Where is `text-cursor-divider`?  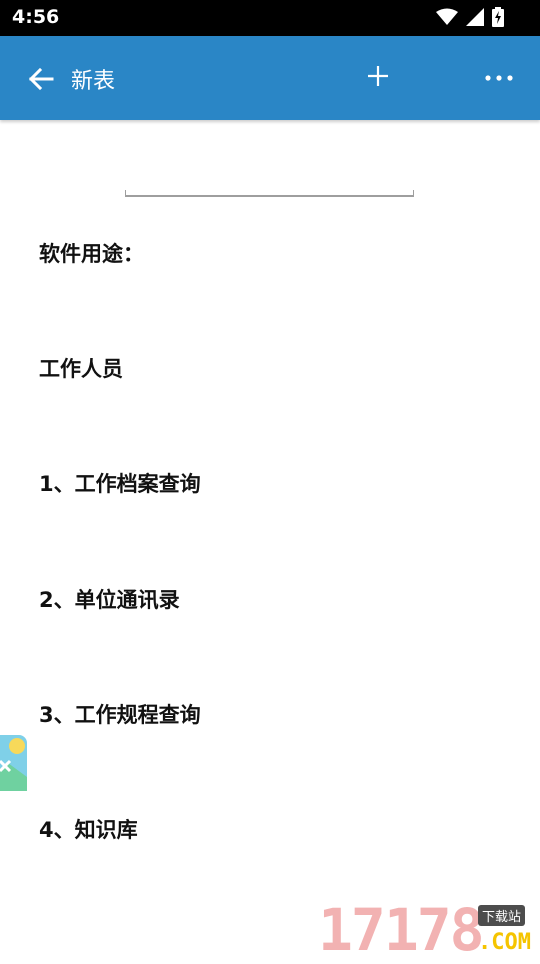 text-cursor-divider is located at coordinates (269, 193).